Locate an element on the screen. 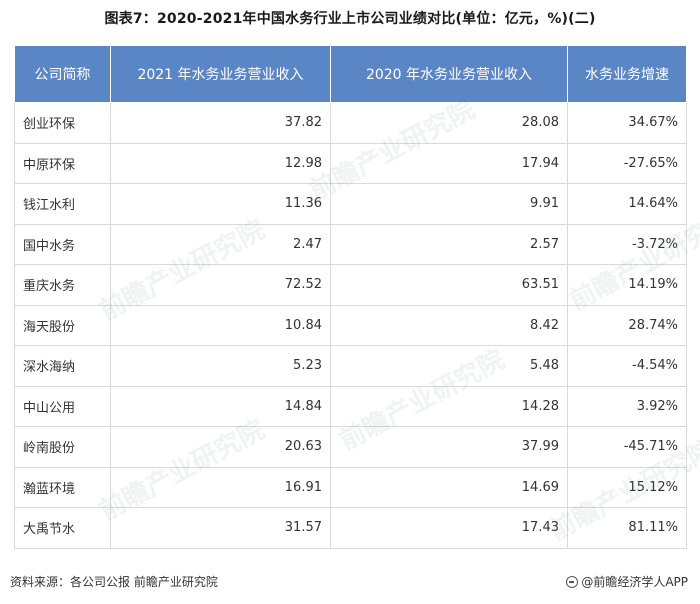 This screenshot has width=700, height=604. table-row: 岭南股份 20.63 37.99 -45.71% is located at coordinates (350, 447).